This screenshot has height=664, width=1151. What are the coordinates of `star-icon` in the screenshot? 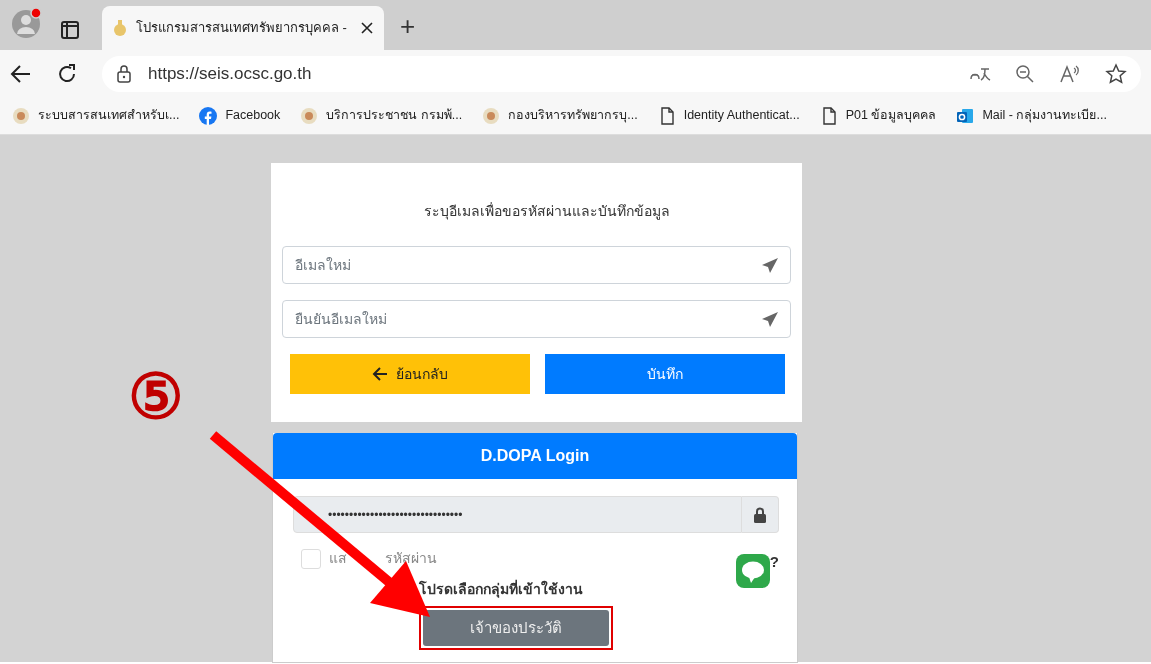 It's located at (1116, 73).